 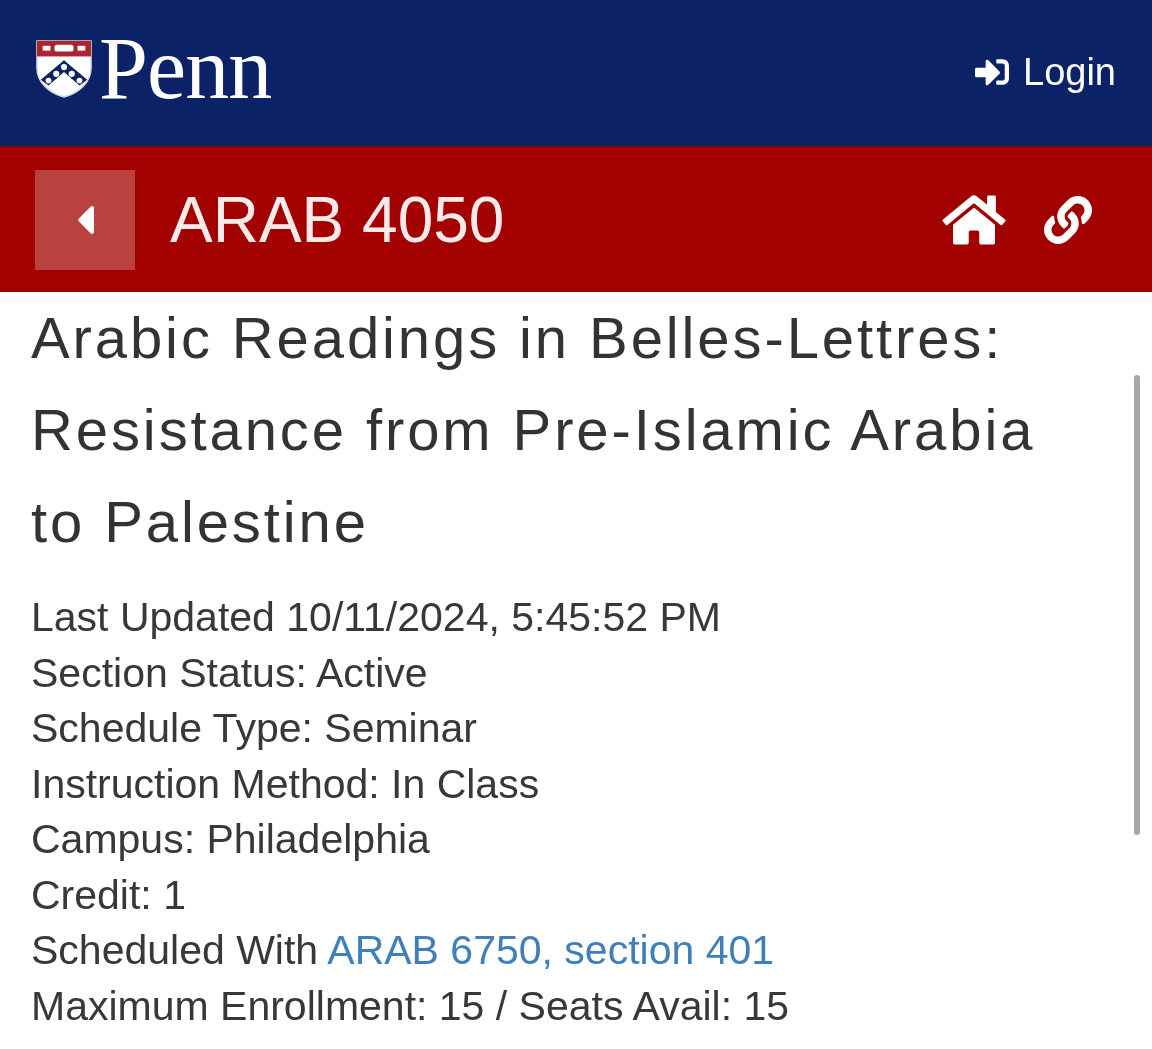 I want to click on detail-text: Scheduled With ARAB 6750, section 401, so click(x=403, y=950).